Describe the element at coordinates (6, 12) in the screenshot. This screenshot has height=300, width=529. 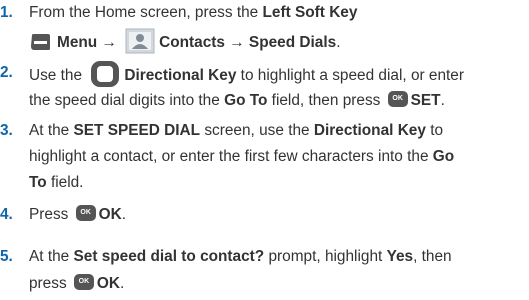
I see `step-number: 1.` at that location.